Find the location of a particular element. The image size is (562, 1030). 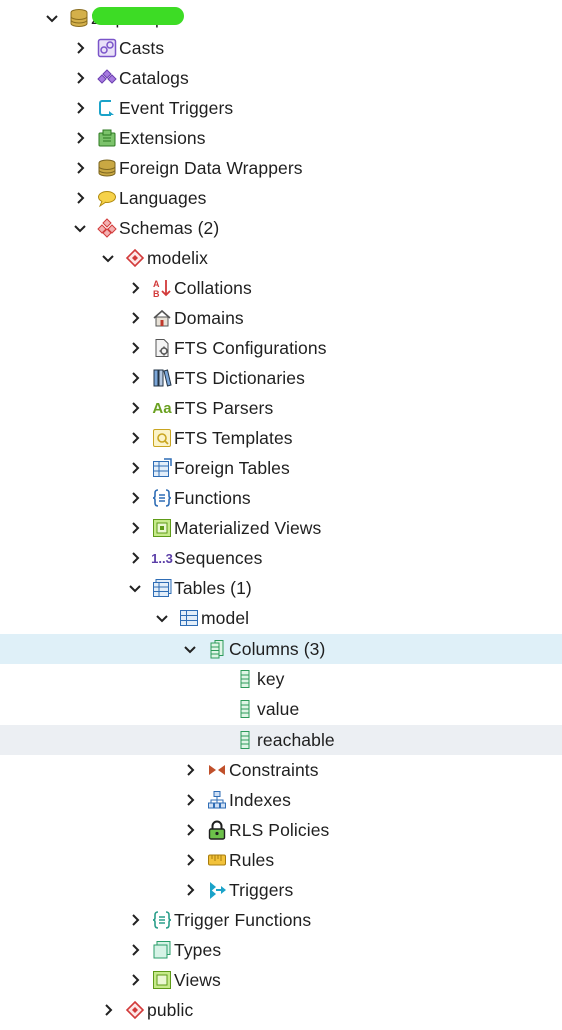

tree-node-types: Types is located at coordinates (281, 950).